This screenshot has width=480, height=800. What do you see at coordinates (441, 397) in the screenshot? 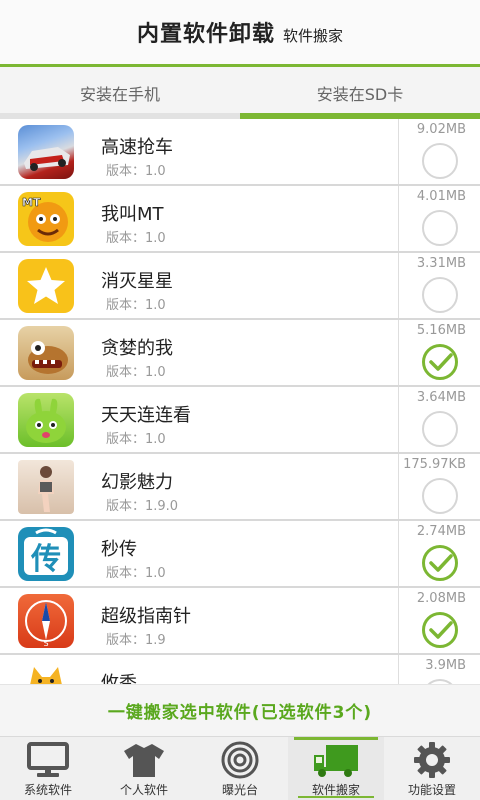
I see `app-size: 3.64MB` at bounding box center [441, 397].